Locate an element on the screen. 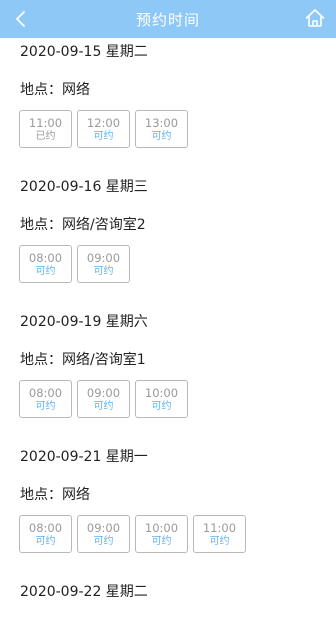  day-date: 2020-09-15 星期二 is located at coordinates (84, 52).